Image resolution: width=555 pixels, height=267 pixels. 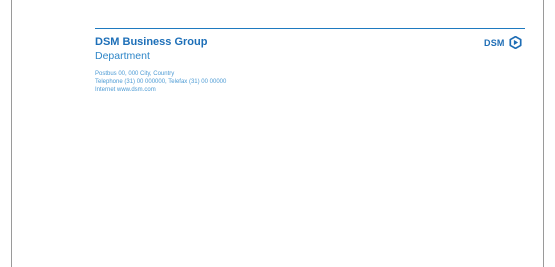 What do you see at coordinates (543, 133) in the screenshot?
I see `page-border-right` at bounding box center [543, 133].